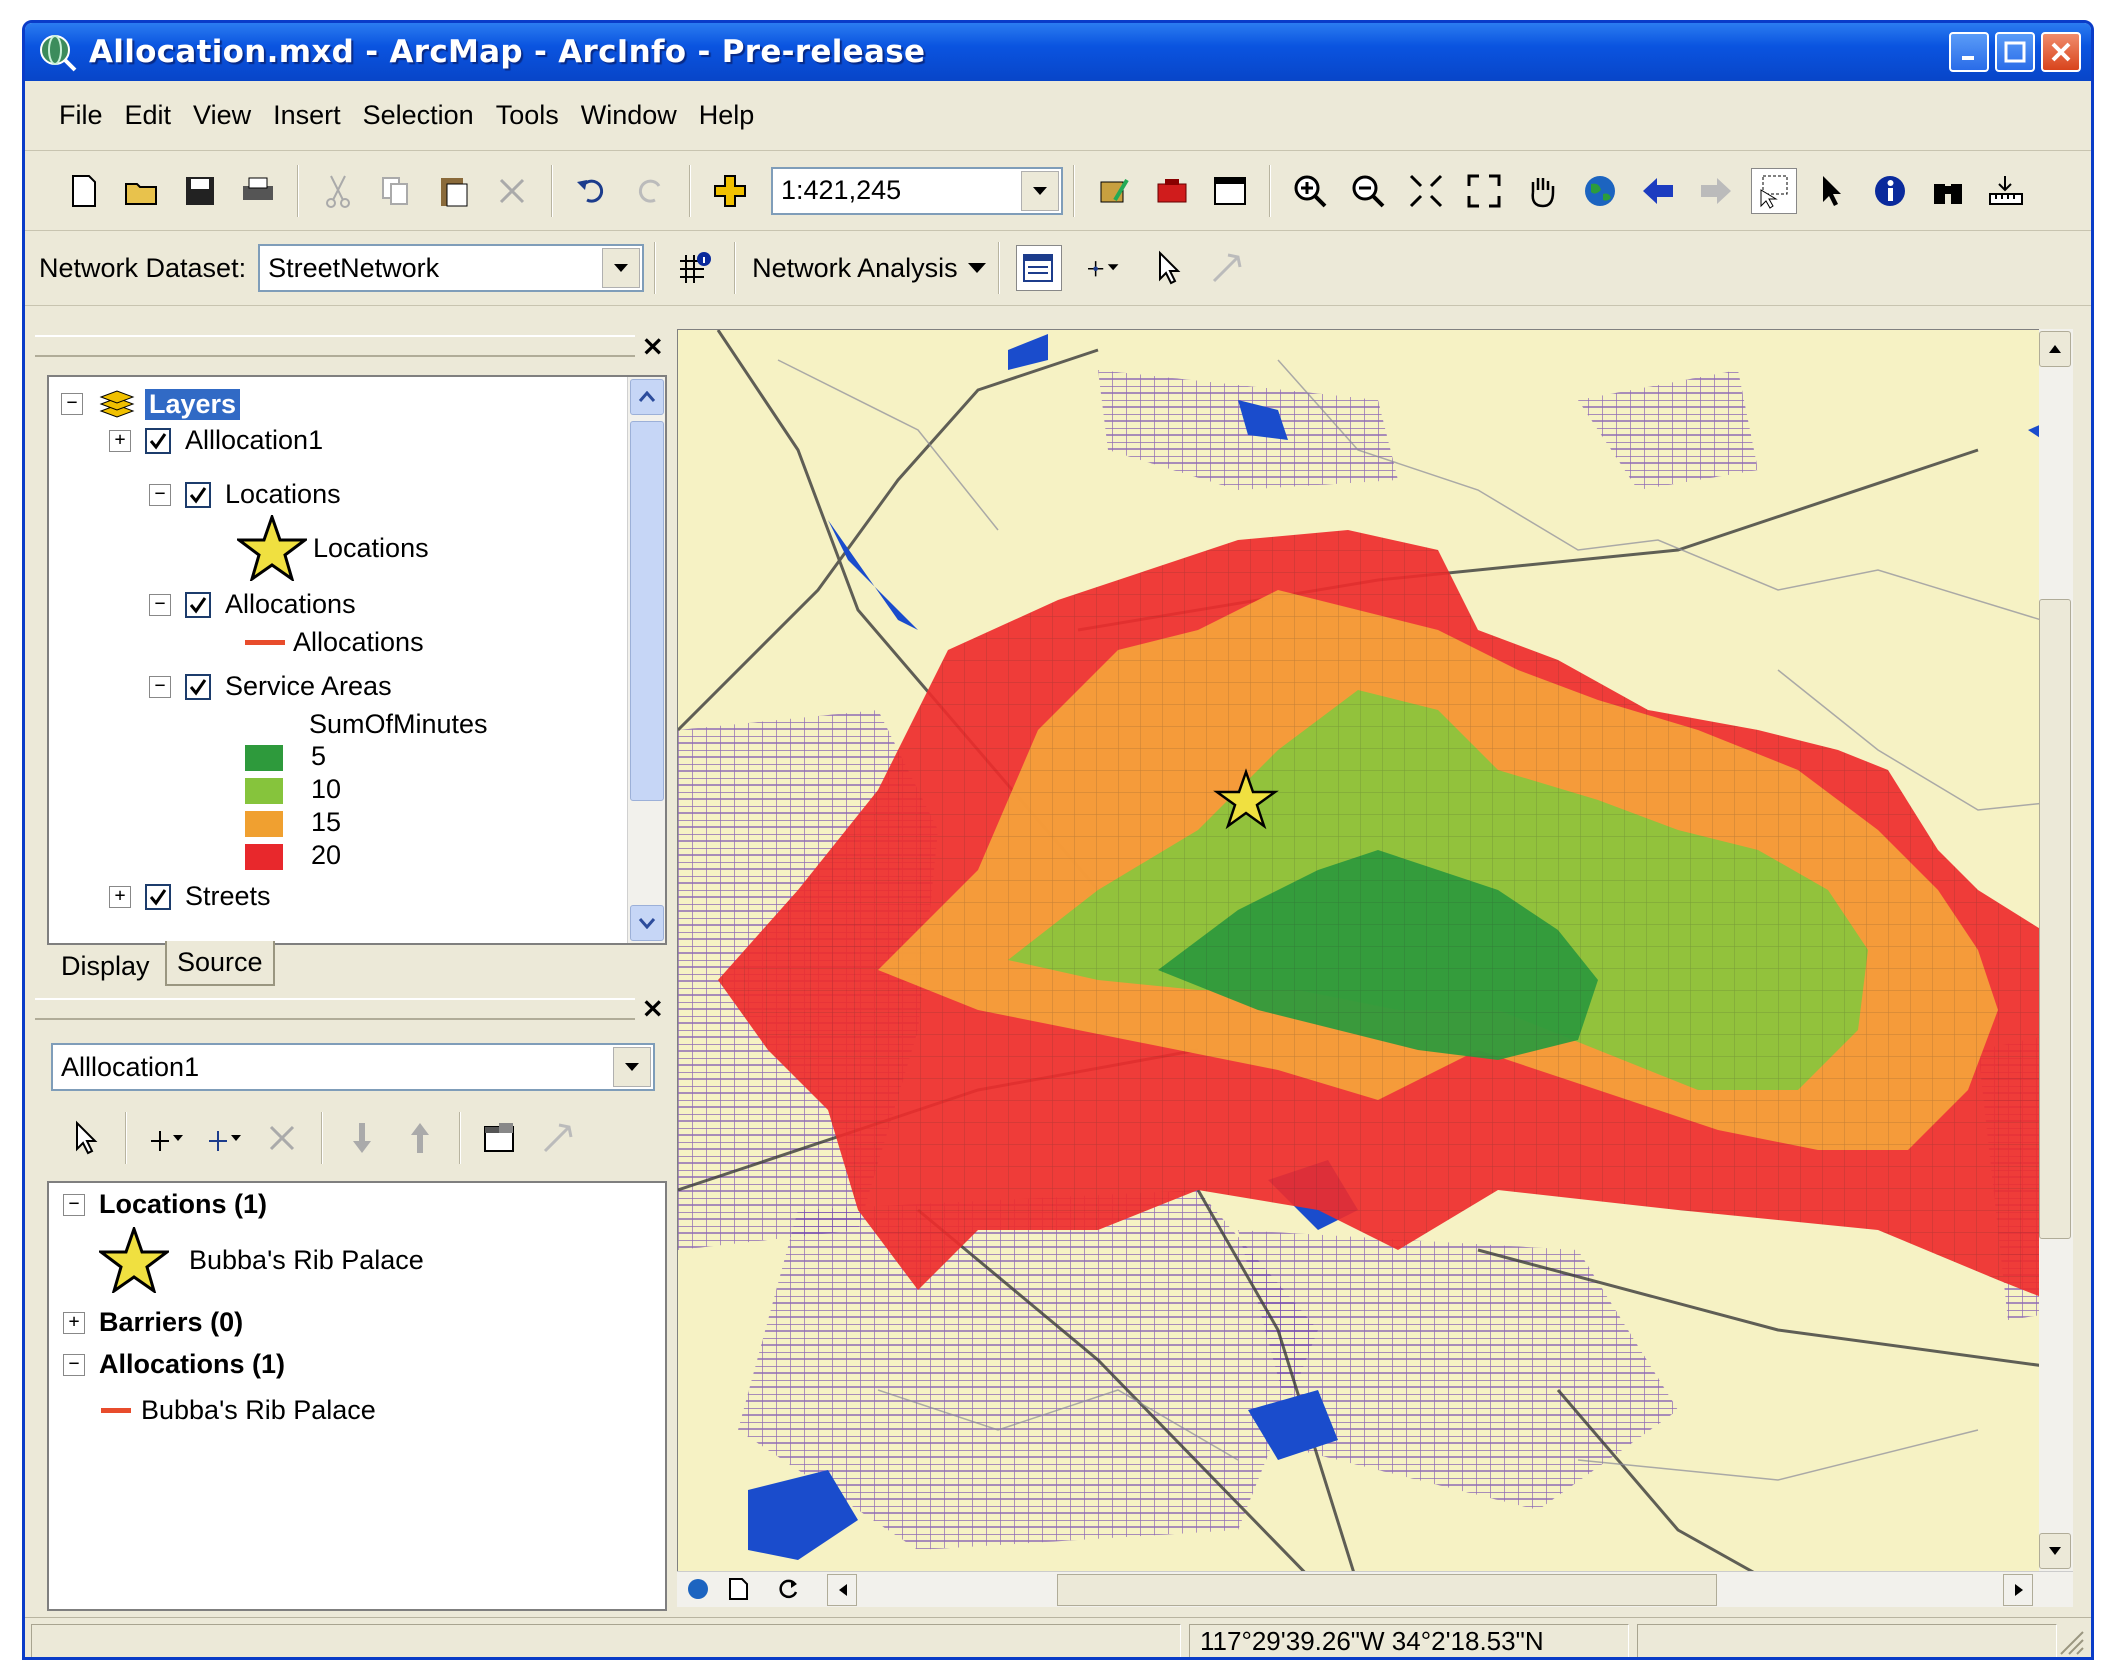 Image resolution: width=2113 pixels, height=1674 pixels. I want to click on map-horizontal-scrollbar, so click(1375, 1589).